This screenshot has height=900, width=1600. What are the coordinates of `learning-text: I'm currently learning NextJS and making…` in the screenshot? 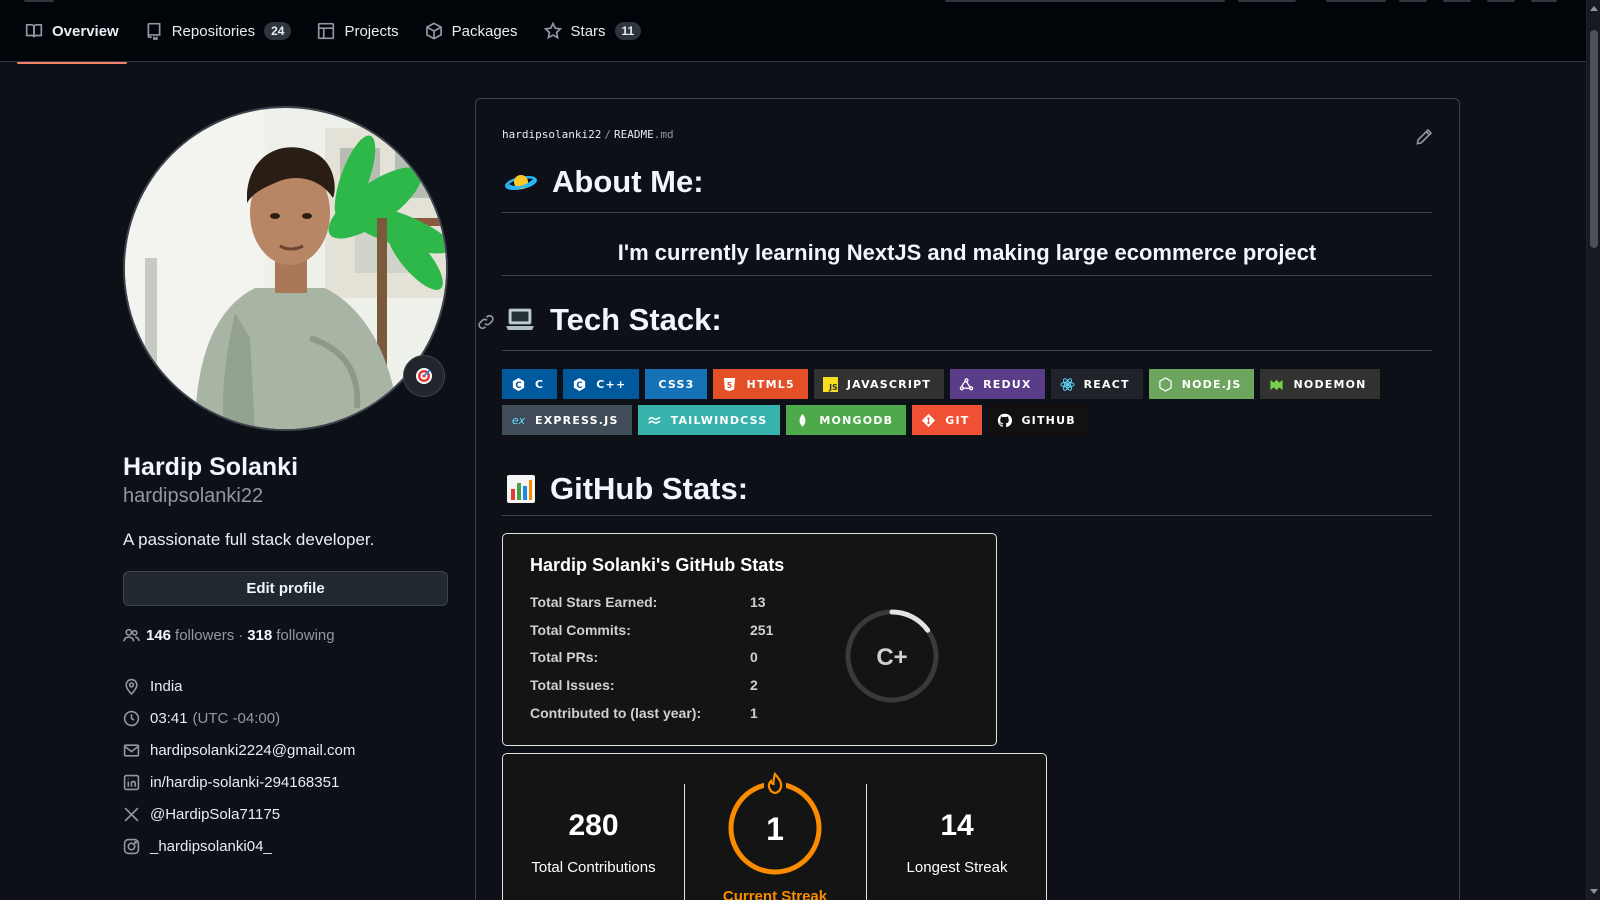 It's located at (967, 252).